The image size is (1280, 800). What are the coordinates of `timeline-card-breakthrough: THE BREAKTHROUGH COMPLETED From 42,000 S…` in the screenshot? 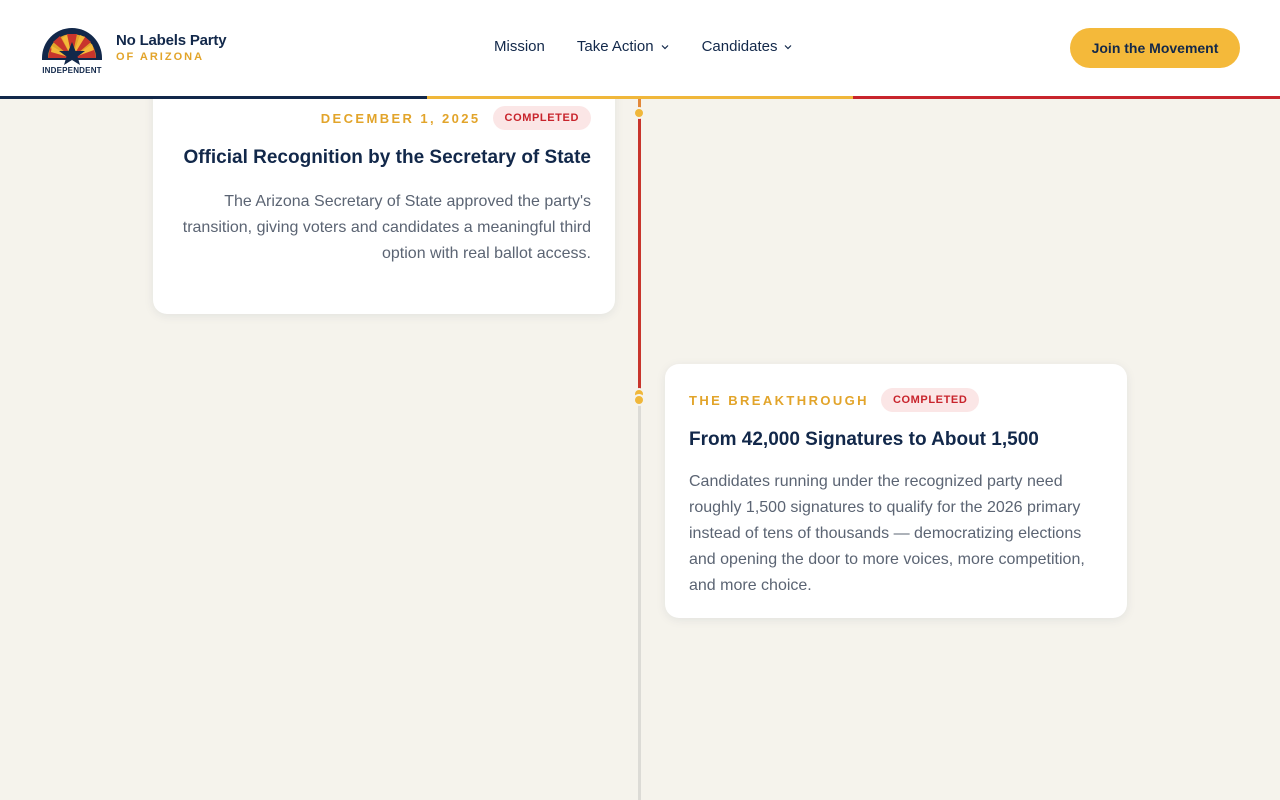 It's located at (896, 491).